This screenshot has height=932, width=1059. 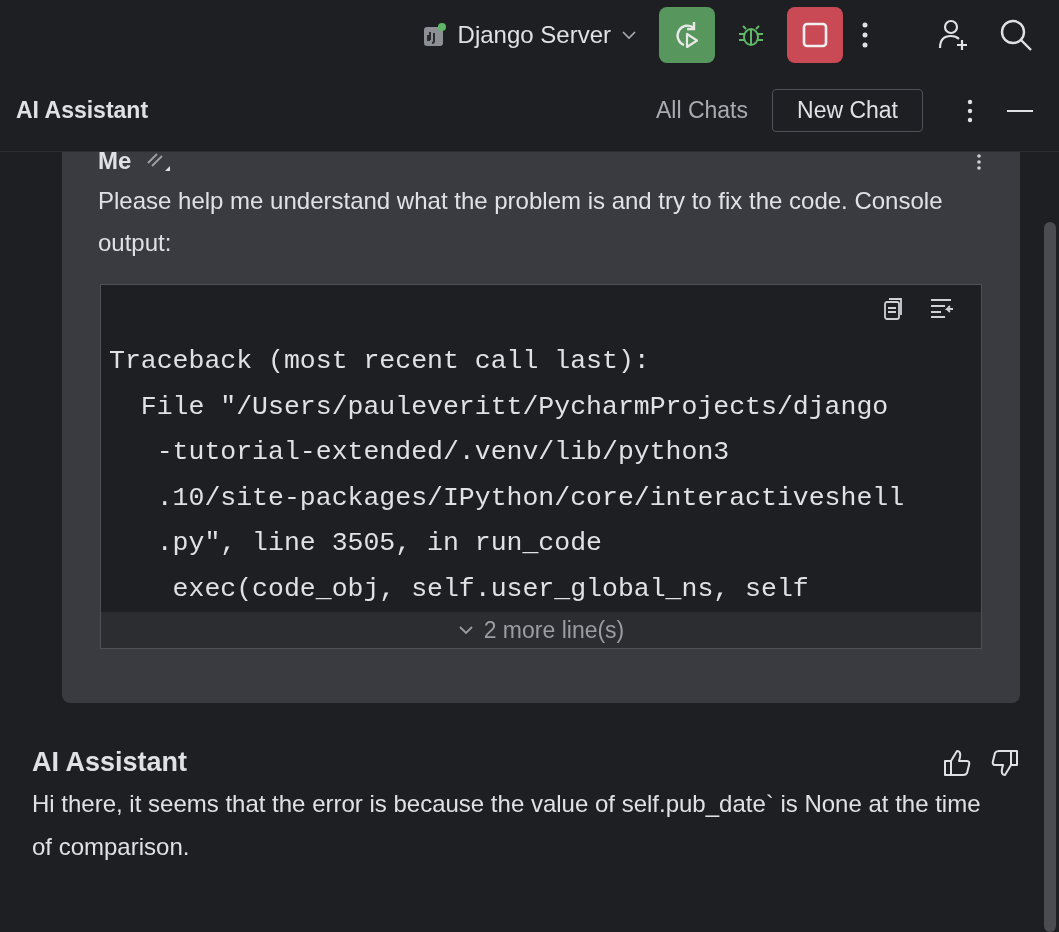 What do you see at coordinates (379, 543) in the screenshot?
I see `code-line: .py", line 3505, in run_code` at bounding box center [379, 543].